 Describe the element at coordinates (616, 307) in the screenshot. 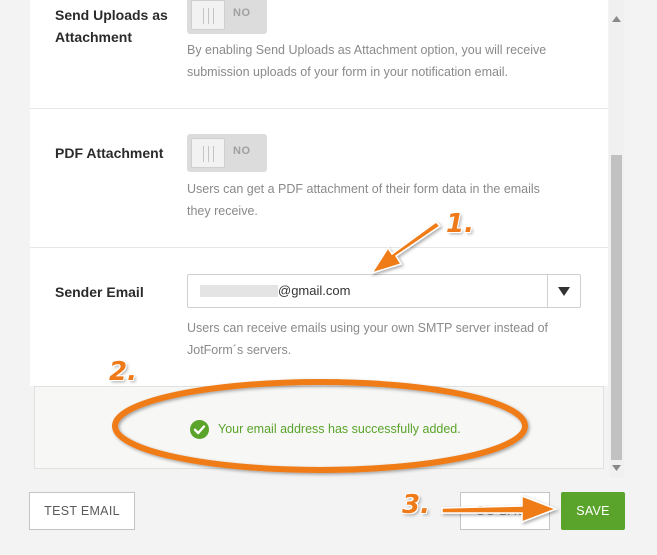

I see `scrollbar-thumb` at that location.